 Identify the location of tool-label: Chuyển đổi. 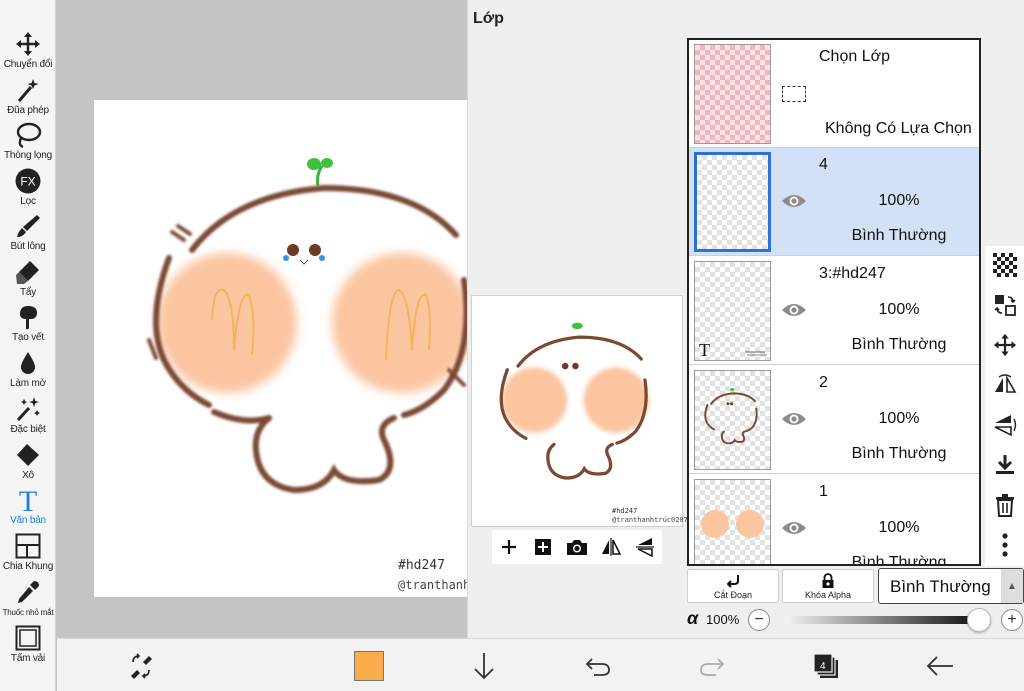
(28, 64).